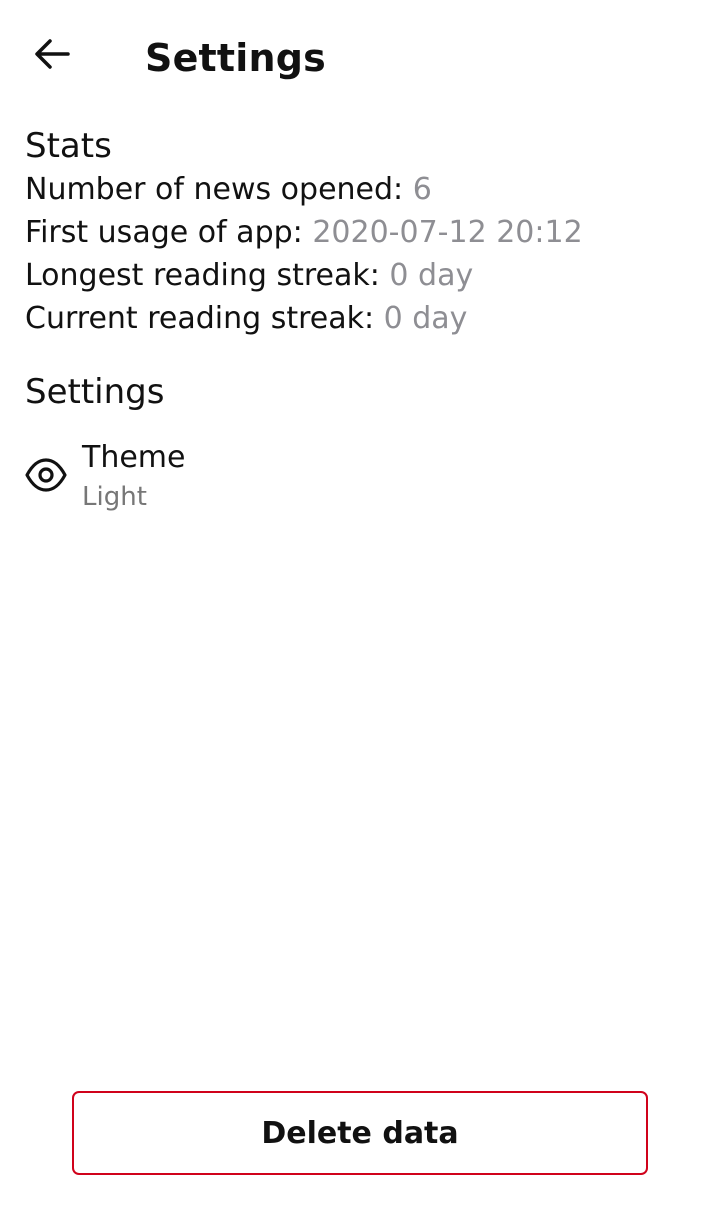 This screenshot has height=1231, width=719. I want to click on back-button, so click(52, 54).